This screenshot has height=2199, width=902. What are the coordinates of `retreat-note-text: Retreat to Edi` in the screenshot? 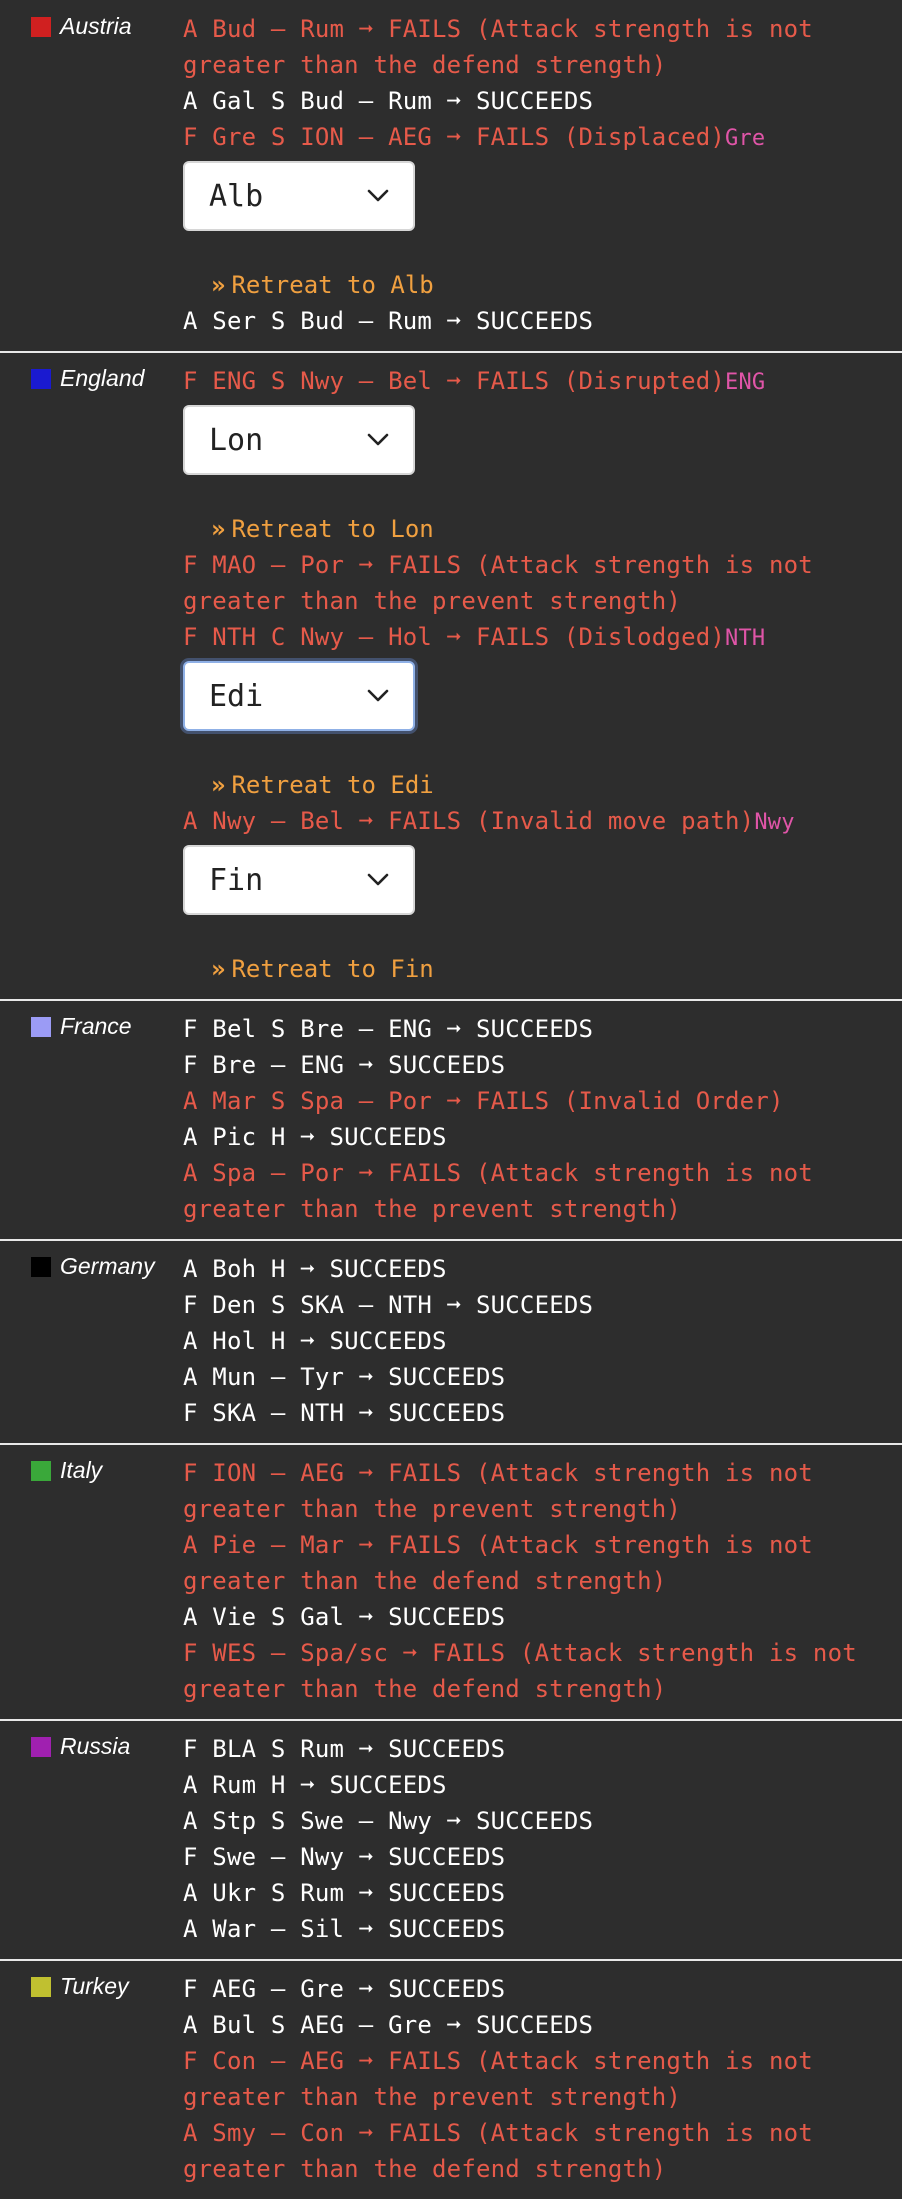 It's located at (332, 785).